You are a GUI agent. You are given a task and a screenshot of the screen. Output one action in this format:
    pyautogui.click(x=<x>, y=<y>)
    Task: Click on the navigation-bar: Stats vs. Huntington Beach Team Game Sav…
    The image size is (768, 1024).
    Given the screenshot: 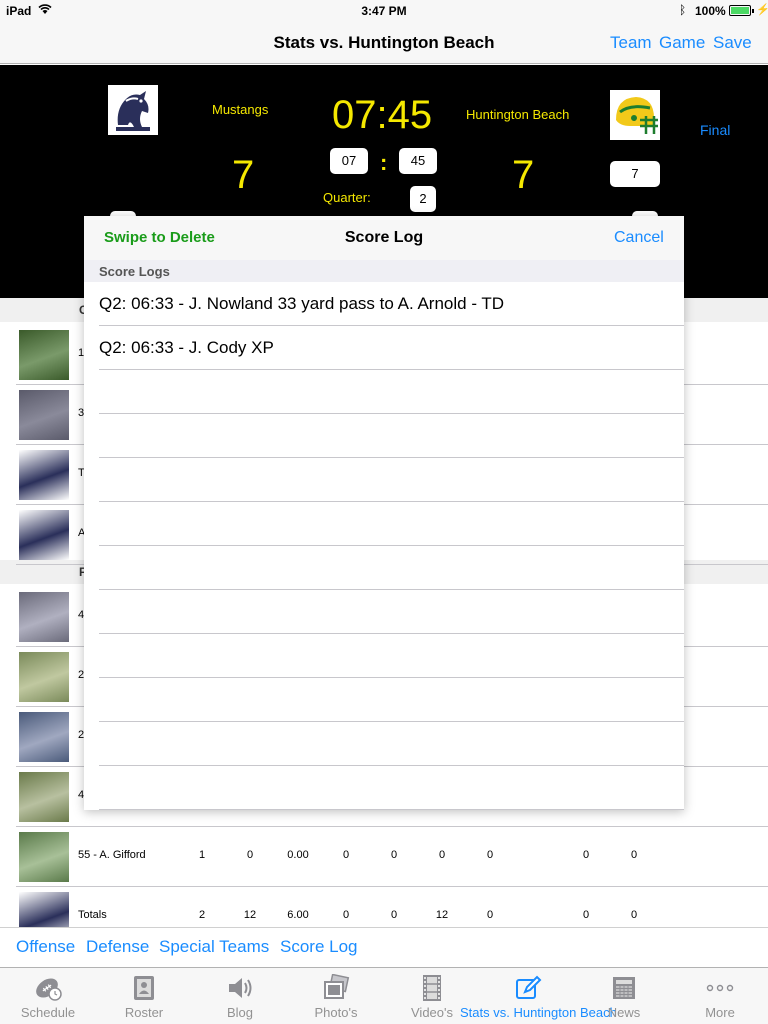 What is the action you would take?
    pyautogui.click(x=384, y=43)
    